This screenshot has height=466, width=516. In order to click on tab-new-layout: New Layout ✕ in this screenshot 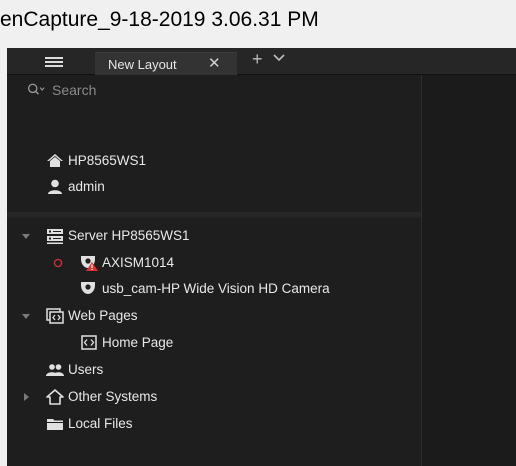, I will do `click(166, 63)`.